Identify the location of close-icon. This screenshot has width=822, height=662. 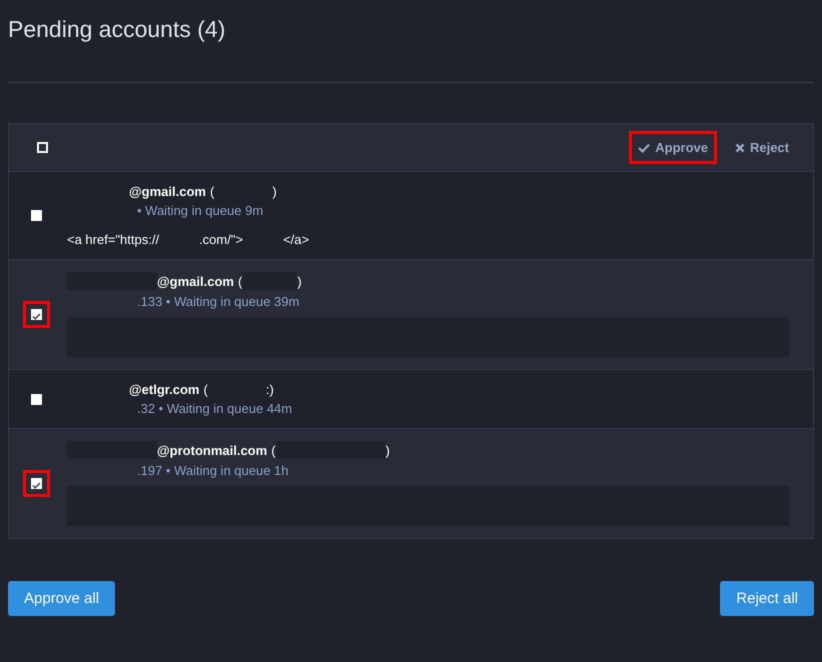
(739, 147).